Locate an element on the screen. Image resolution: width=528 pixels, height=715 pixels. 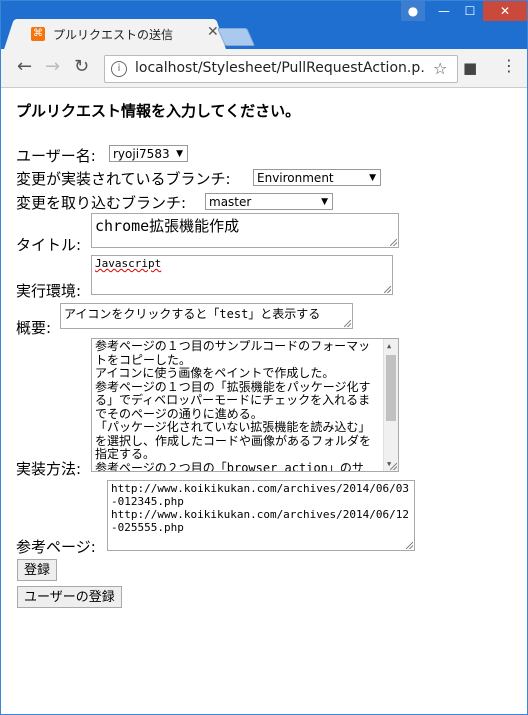
tab-title: プルリクエストの送信 is located at coordinates (113, 35).